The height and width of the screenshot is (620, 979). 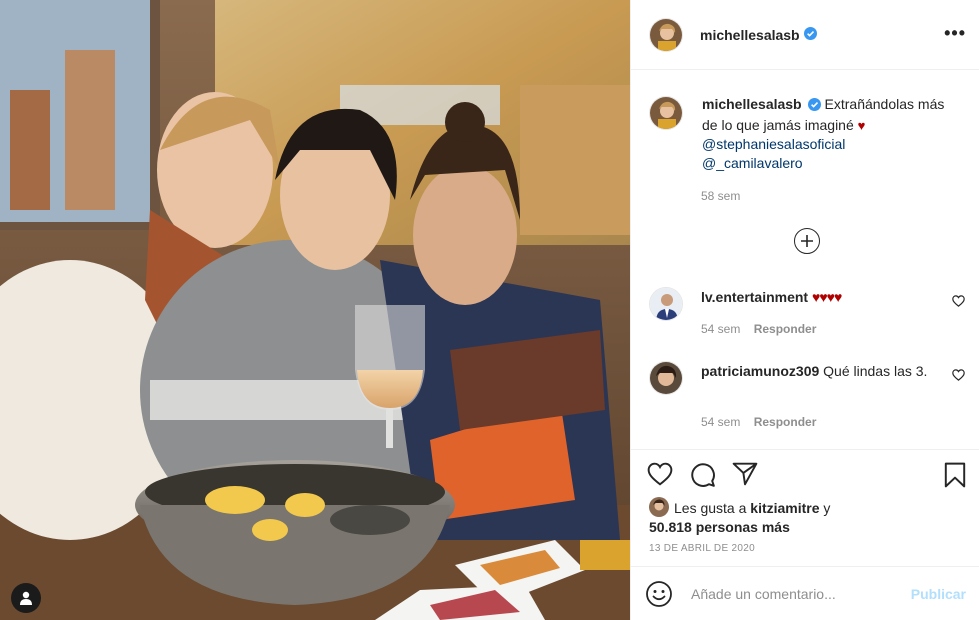 I want to click on load-more-comments-button, so click(x=807, y=241).